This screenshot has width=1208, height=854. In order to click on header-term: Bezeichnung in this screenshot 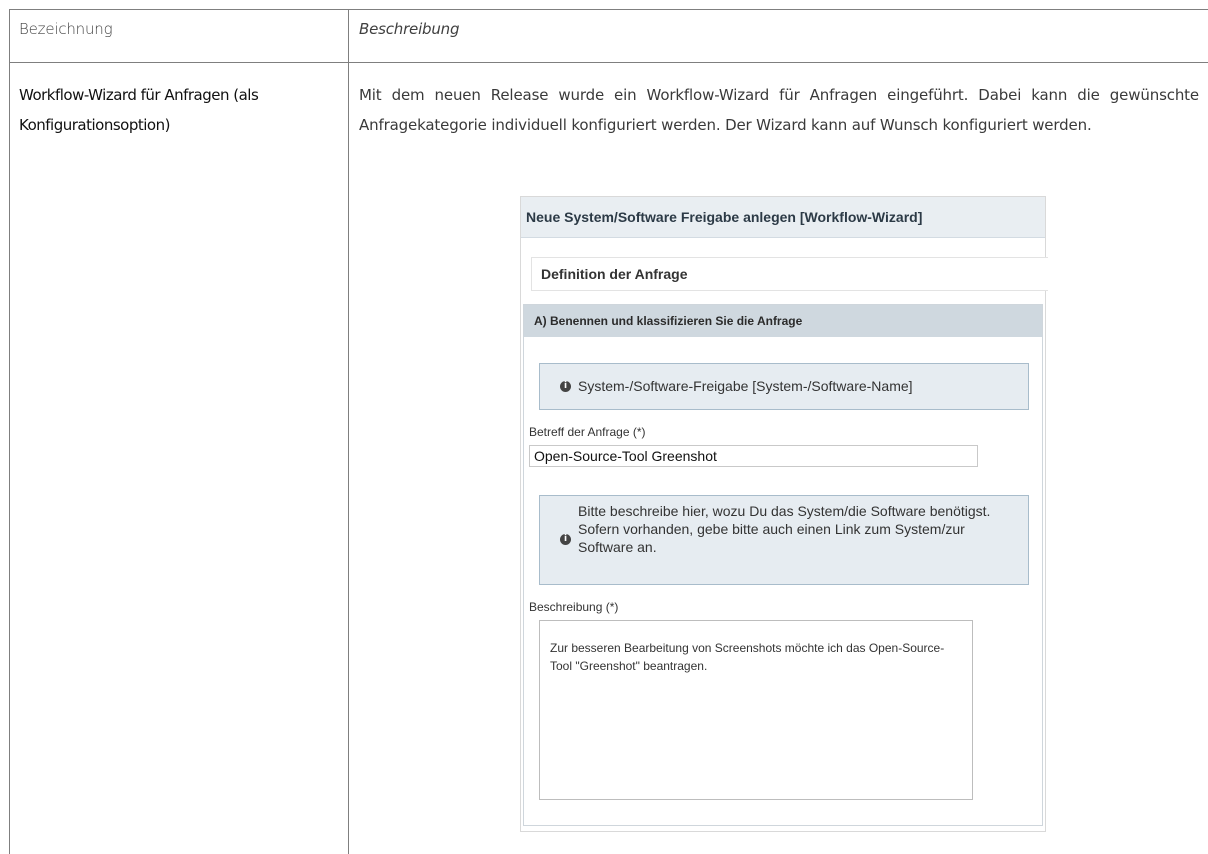, I will do `click(66, 29)`.